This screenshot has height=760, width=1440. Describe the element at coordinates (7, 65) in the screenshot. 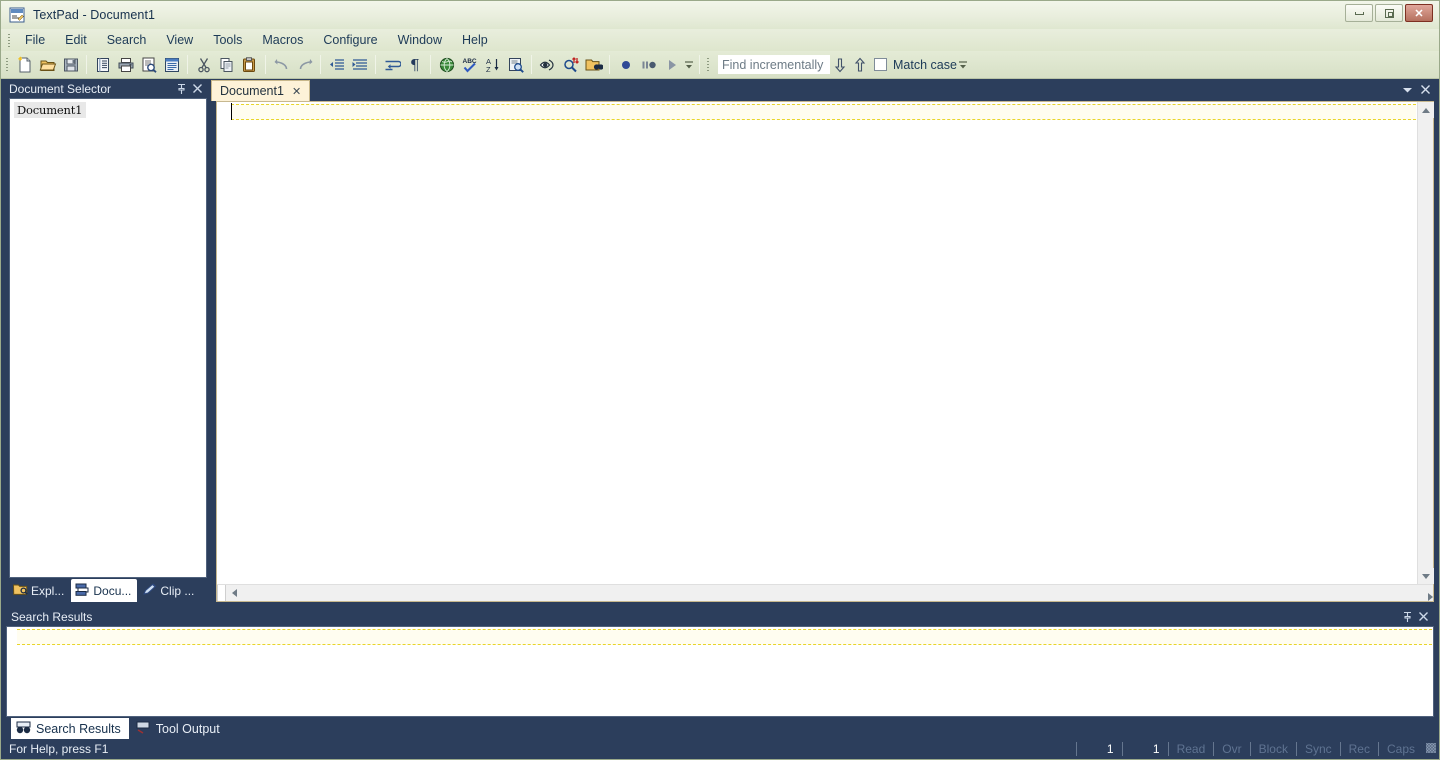

I see `toolbar-grip-icon` at that location.